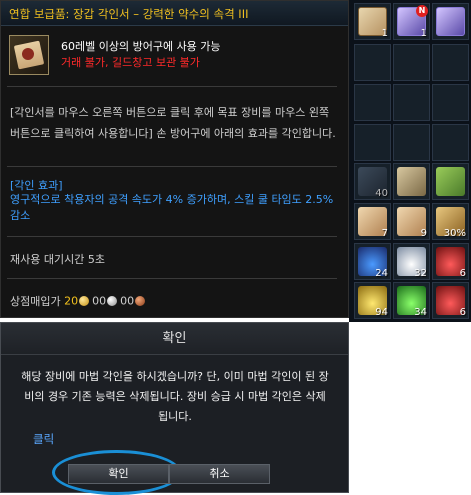 This screenshot has height=495, width=471. Describe the element at coordinates (174, 339) in the screenshot. I see `dialog-title: 확인` at that location.